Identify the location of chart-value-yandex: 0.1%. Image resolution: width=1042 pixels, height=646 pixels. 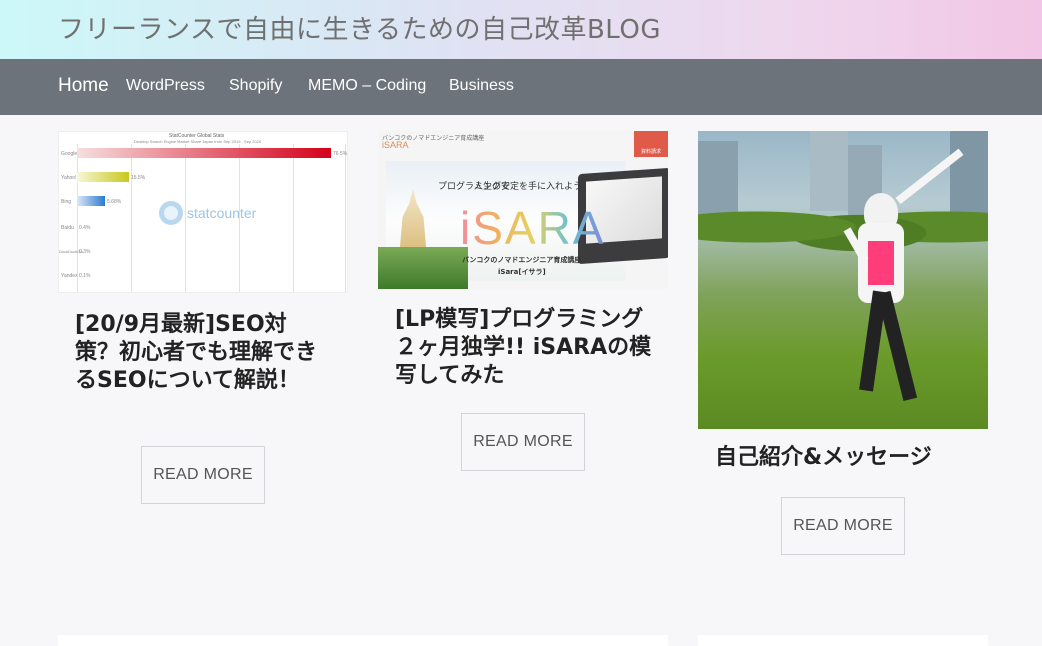
(85, 276).